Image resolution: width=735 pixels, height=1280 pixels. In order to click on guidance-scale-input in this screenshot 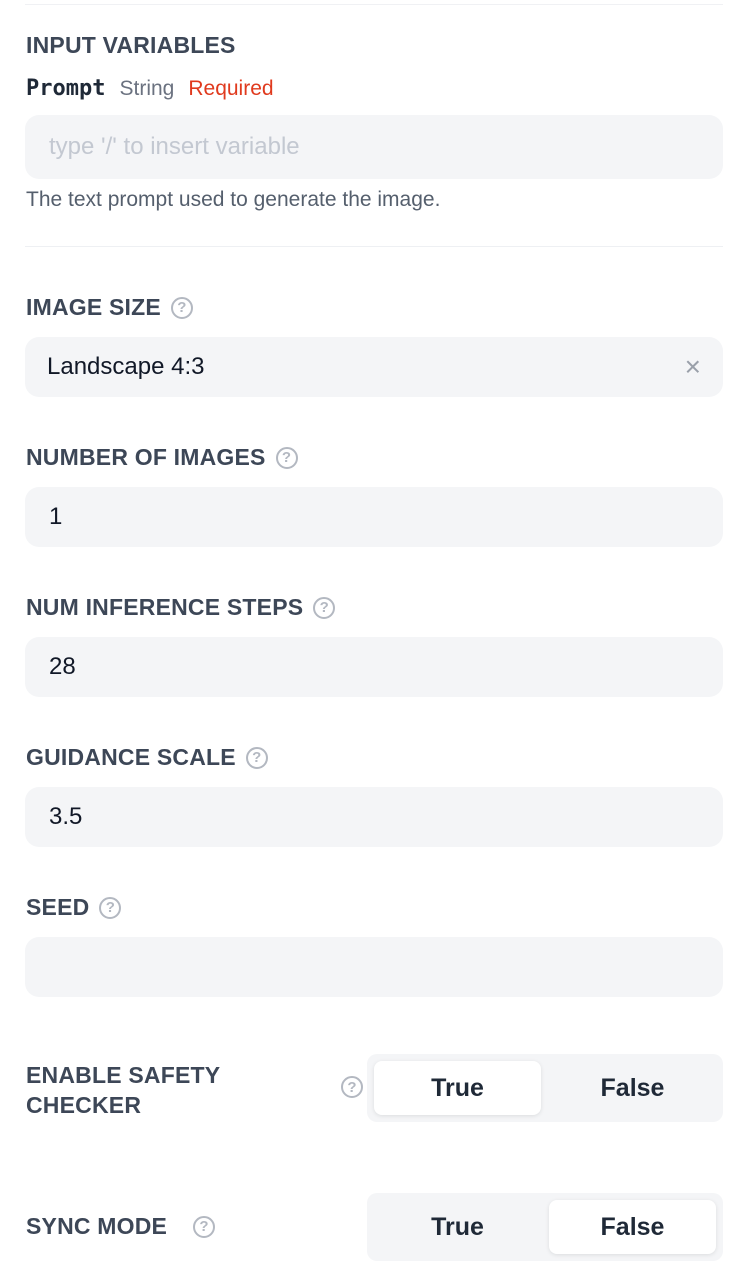, I will do `click(374, 817)`.